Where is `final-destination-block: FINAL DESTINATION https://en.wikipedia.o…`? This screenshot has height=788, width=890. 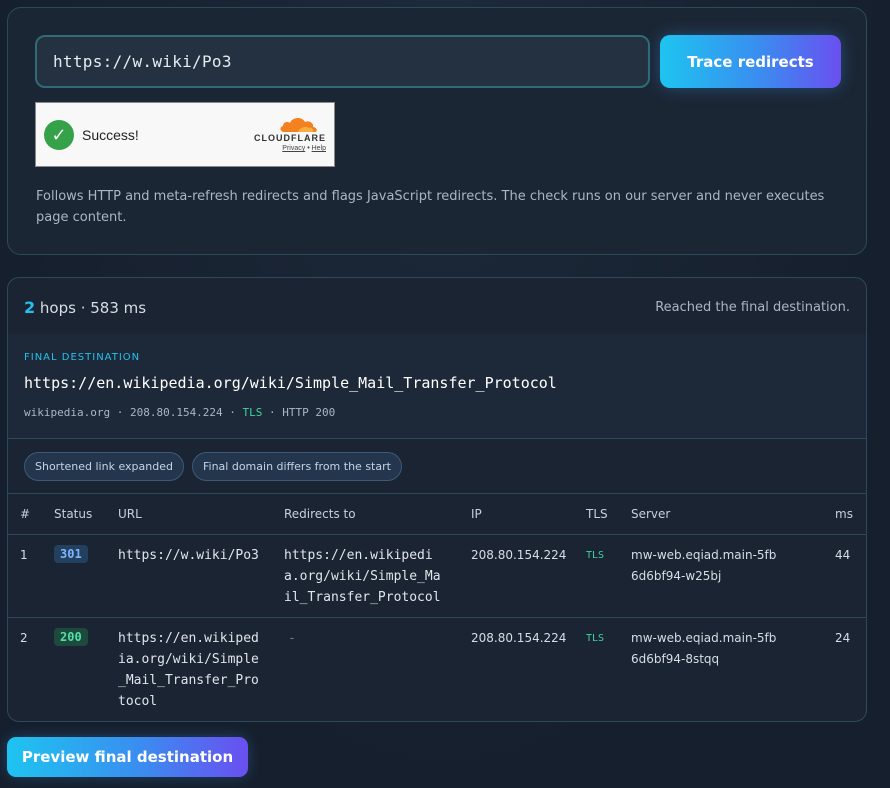 final-destination-block: FINAL DESTINATION https://en.wikipedia.o… is located at coordinates (437, 386).